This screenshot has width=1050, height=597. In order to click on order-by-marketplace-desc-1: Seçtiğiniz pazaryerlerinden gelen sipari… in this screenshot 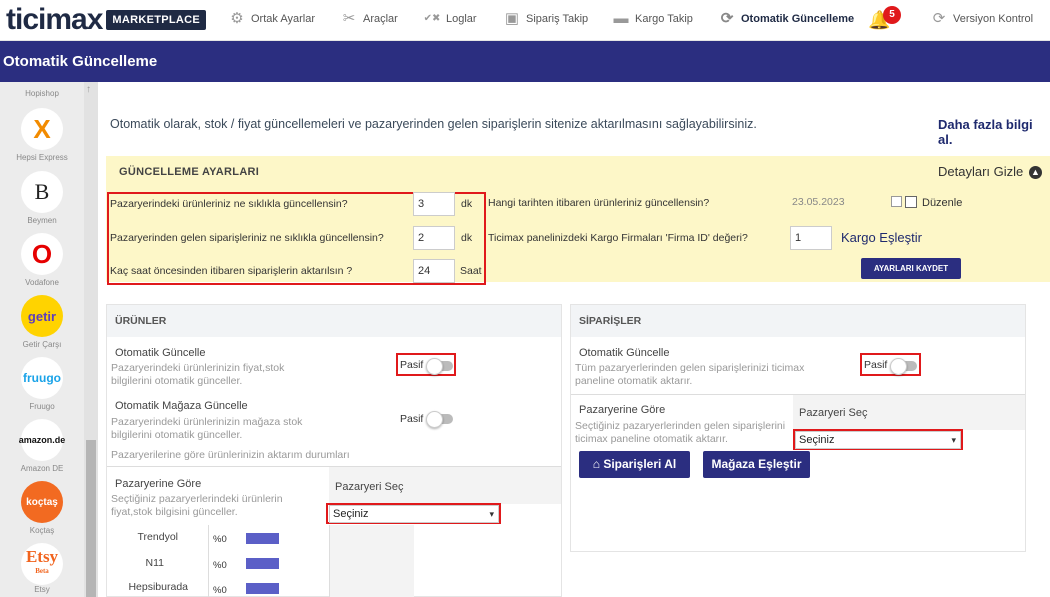, I will do `click(680, 426)`.